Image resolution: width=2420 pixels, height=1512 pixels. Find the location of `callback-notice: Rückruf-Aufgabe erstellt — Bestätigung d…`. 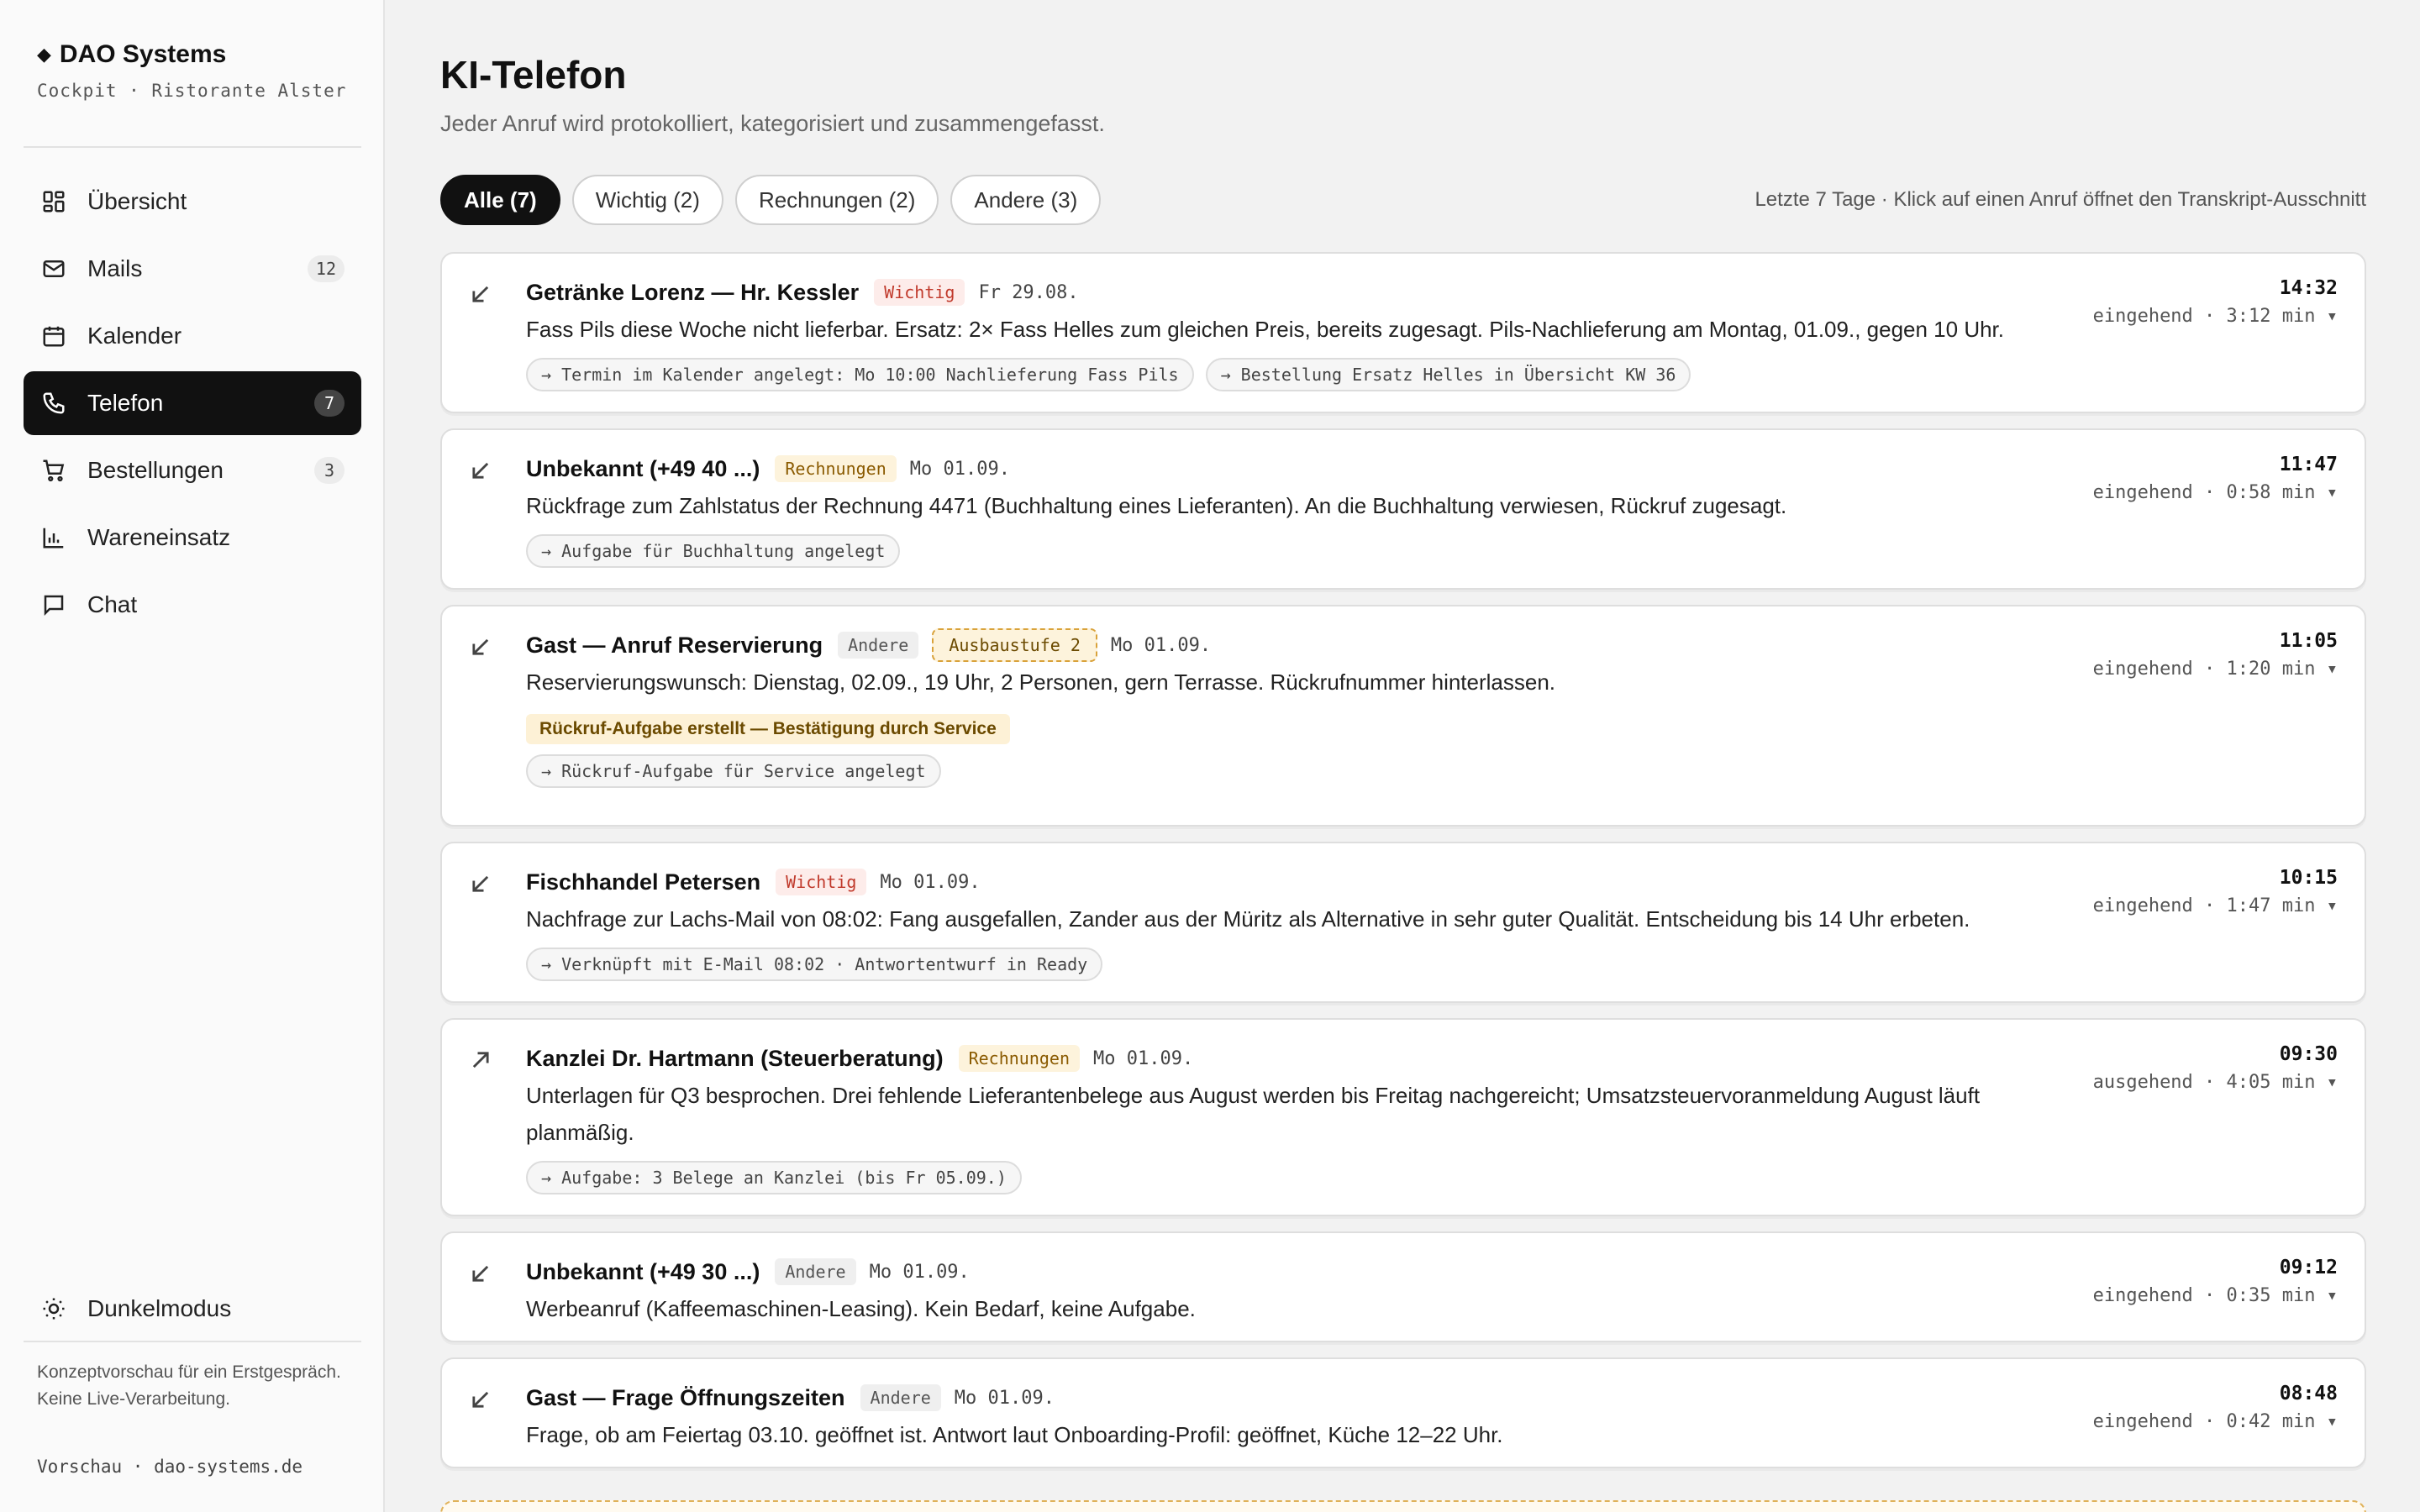

callback-notice: Rückruf-Aufgabe erstellt — Bestätigung d… is located at coordinates (768, 729).